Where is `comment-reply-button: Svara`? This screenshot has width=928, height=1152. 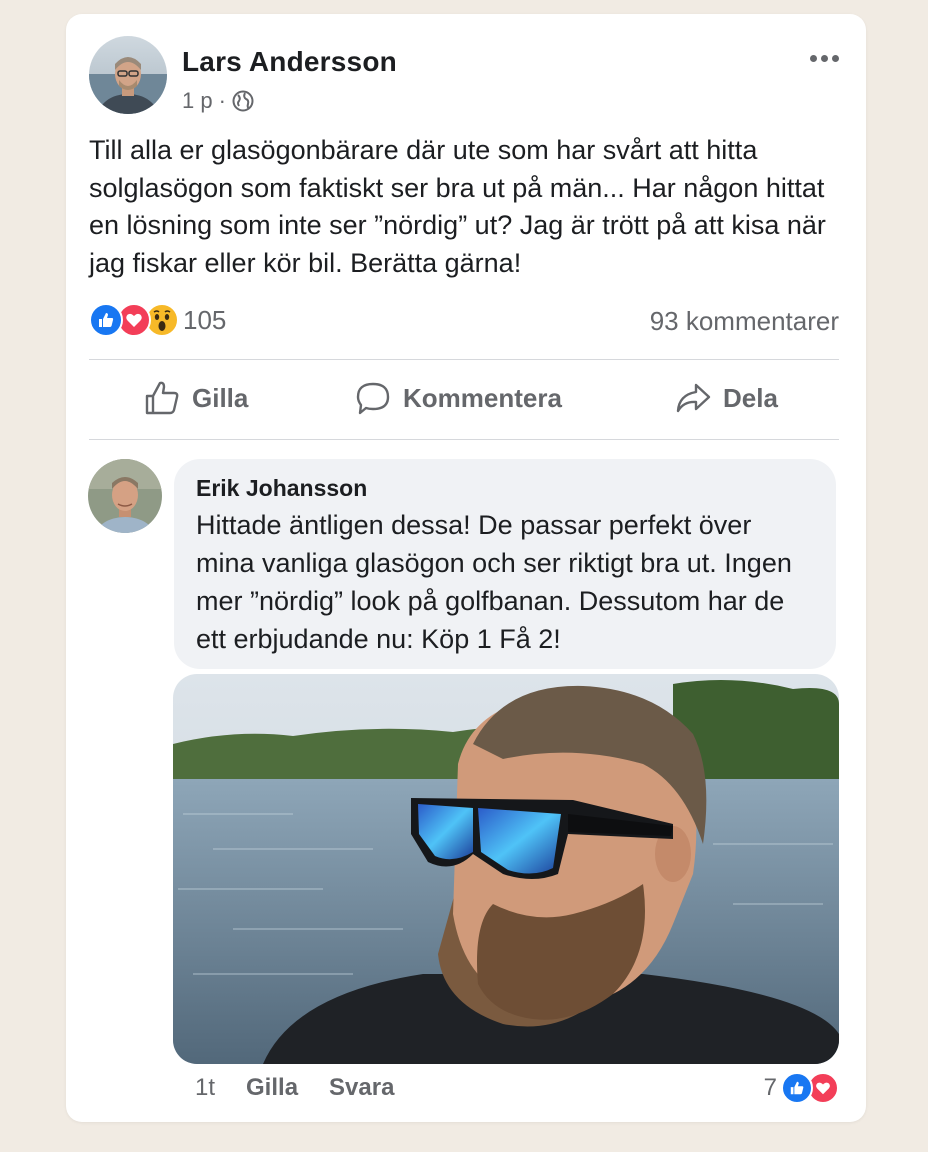
comment-reply-button: Svara is located at coordinates (361, 1088).